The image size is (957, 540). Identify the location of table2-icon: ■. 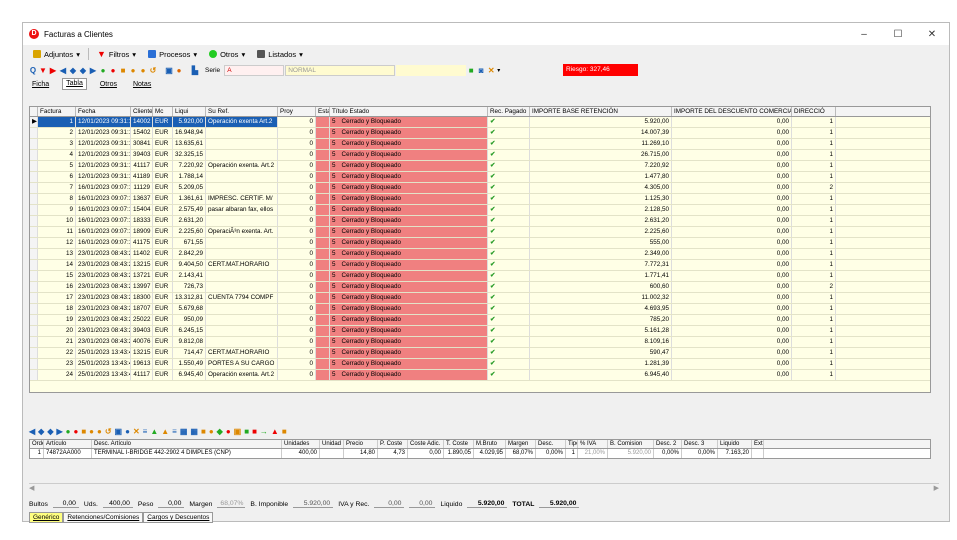
(246, 433).